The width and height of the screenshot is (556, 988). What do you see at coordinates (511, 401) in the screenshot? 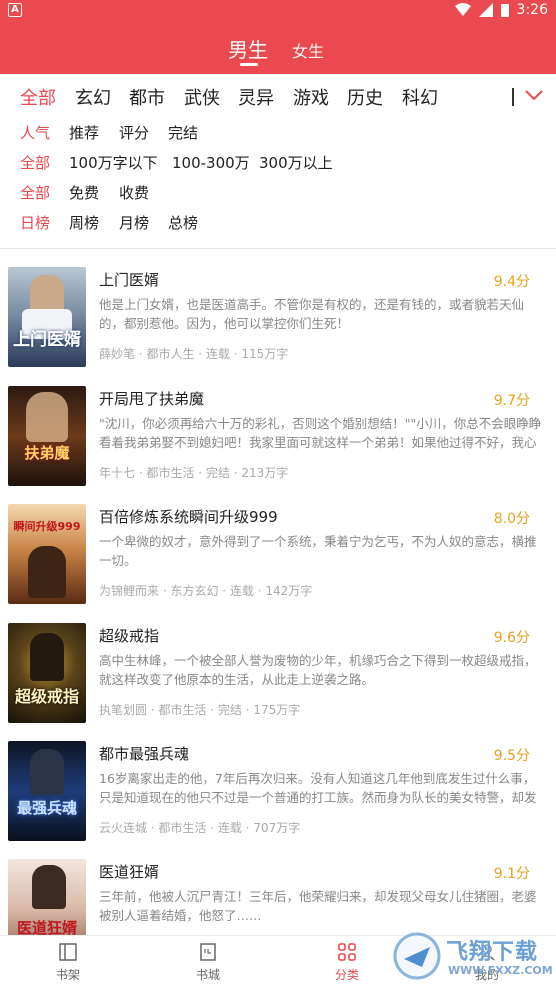
I see `book-score: 9.7分` at bounding box center [511, 401].